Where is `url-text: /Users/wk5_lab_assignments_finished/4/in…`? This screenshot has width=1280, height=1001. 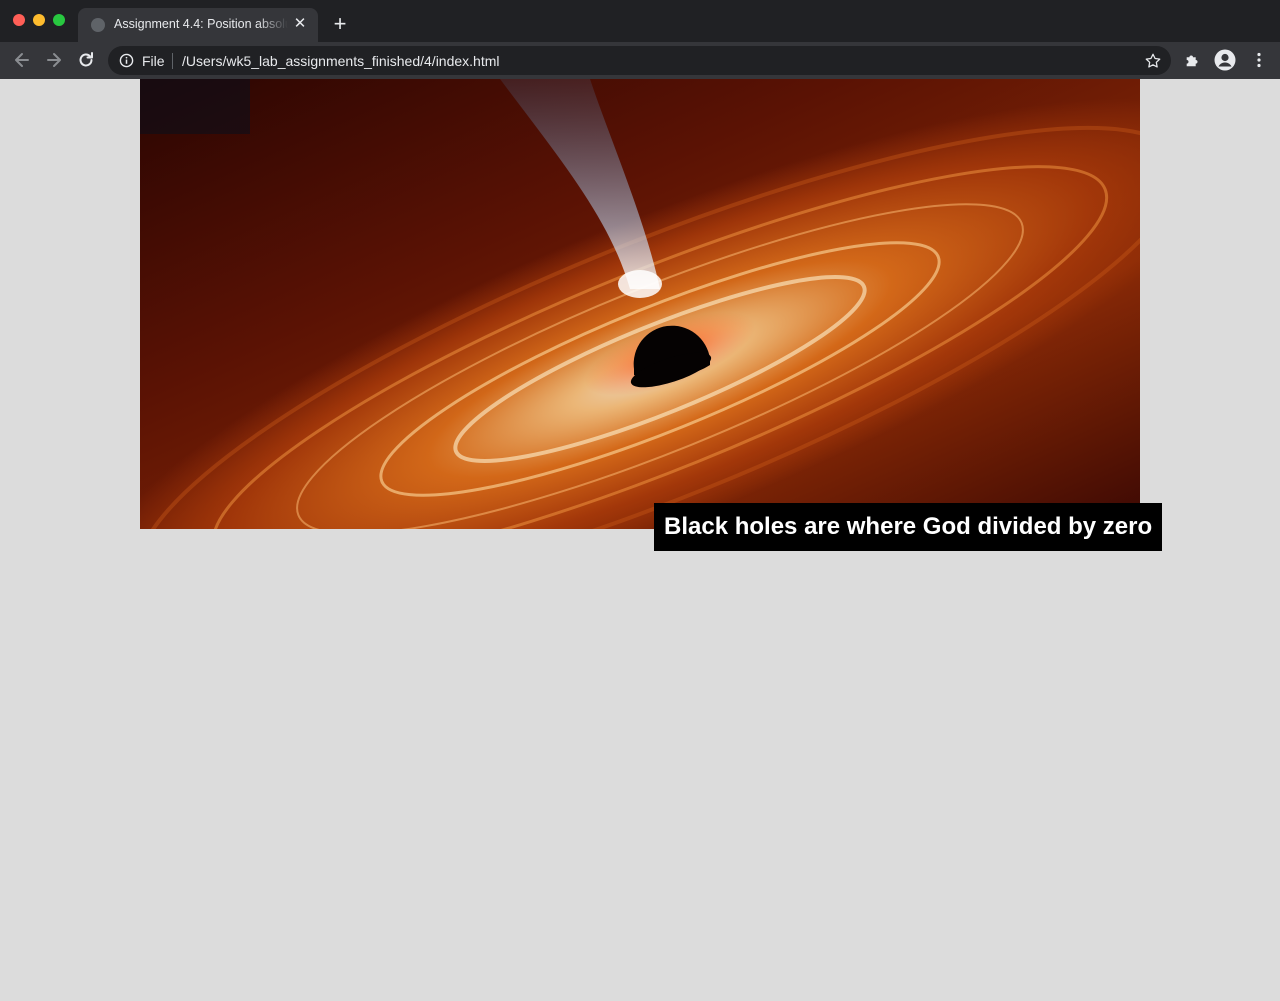 url-text: /Users/wk5_lab_assignments_finished/4/in… is located at coordinates (341, 61).